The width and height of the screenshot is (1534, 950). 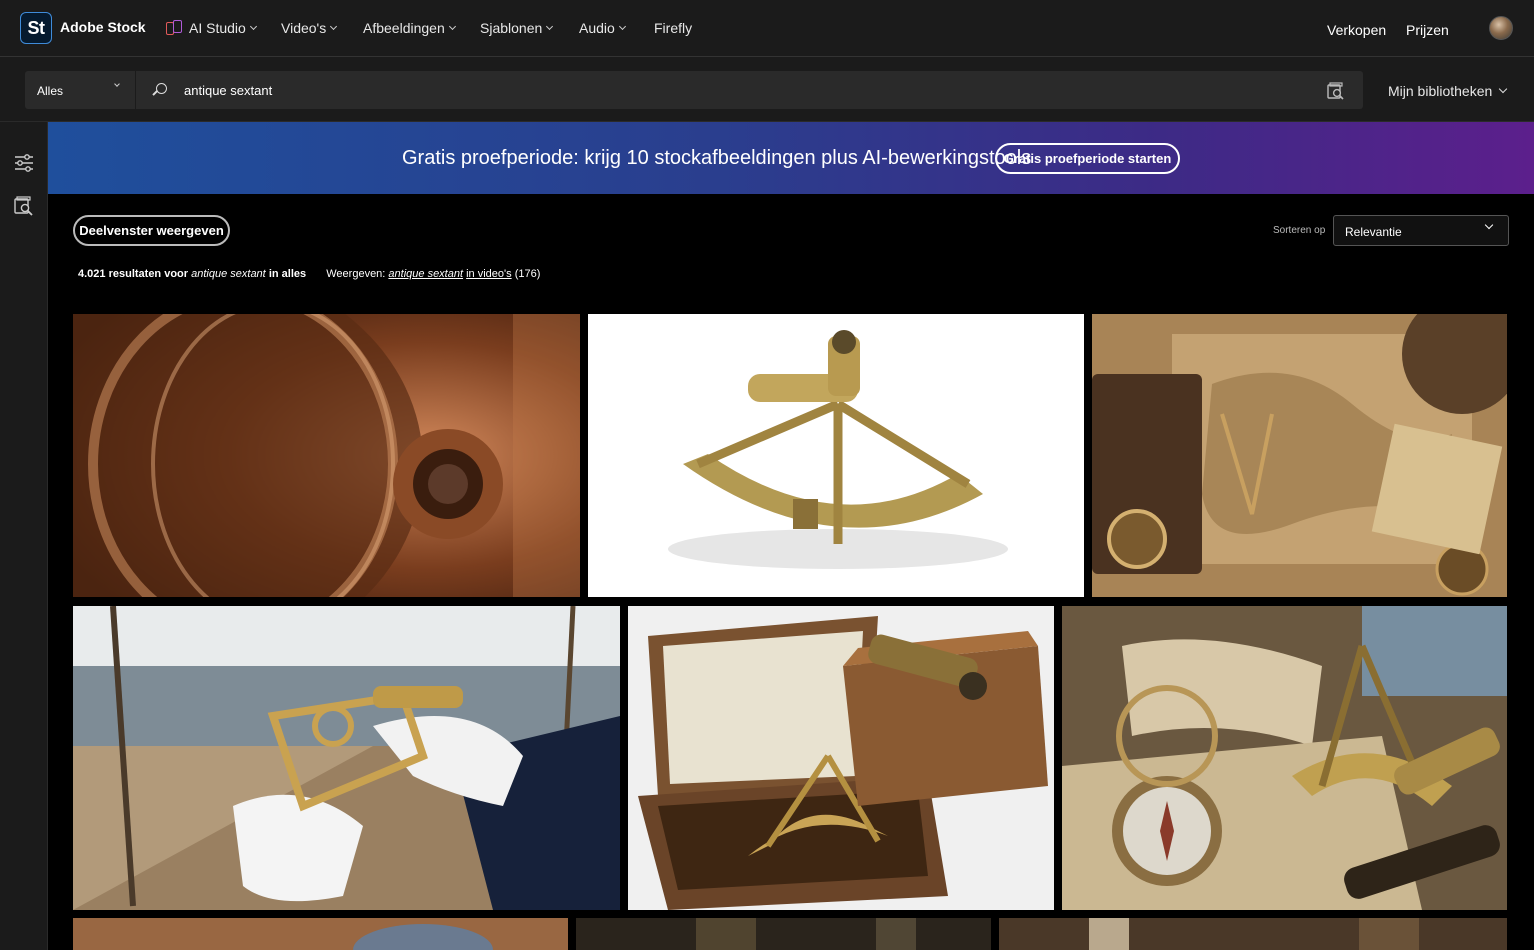 What do you see at coordinates (50, 91) in the screenshot?
I see `search-scope-label: Alles` at bounding box center [50, 91].